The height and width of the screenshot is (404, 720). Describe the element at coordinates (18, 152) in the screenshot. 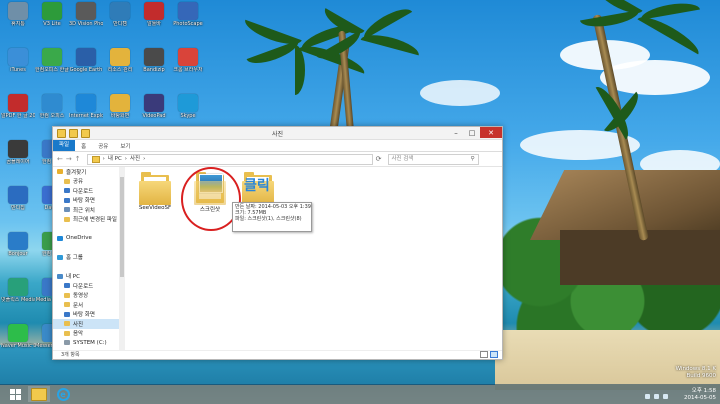

I see `desktop-icon-gomplayer: 곰플레이어` at that location.